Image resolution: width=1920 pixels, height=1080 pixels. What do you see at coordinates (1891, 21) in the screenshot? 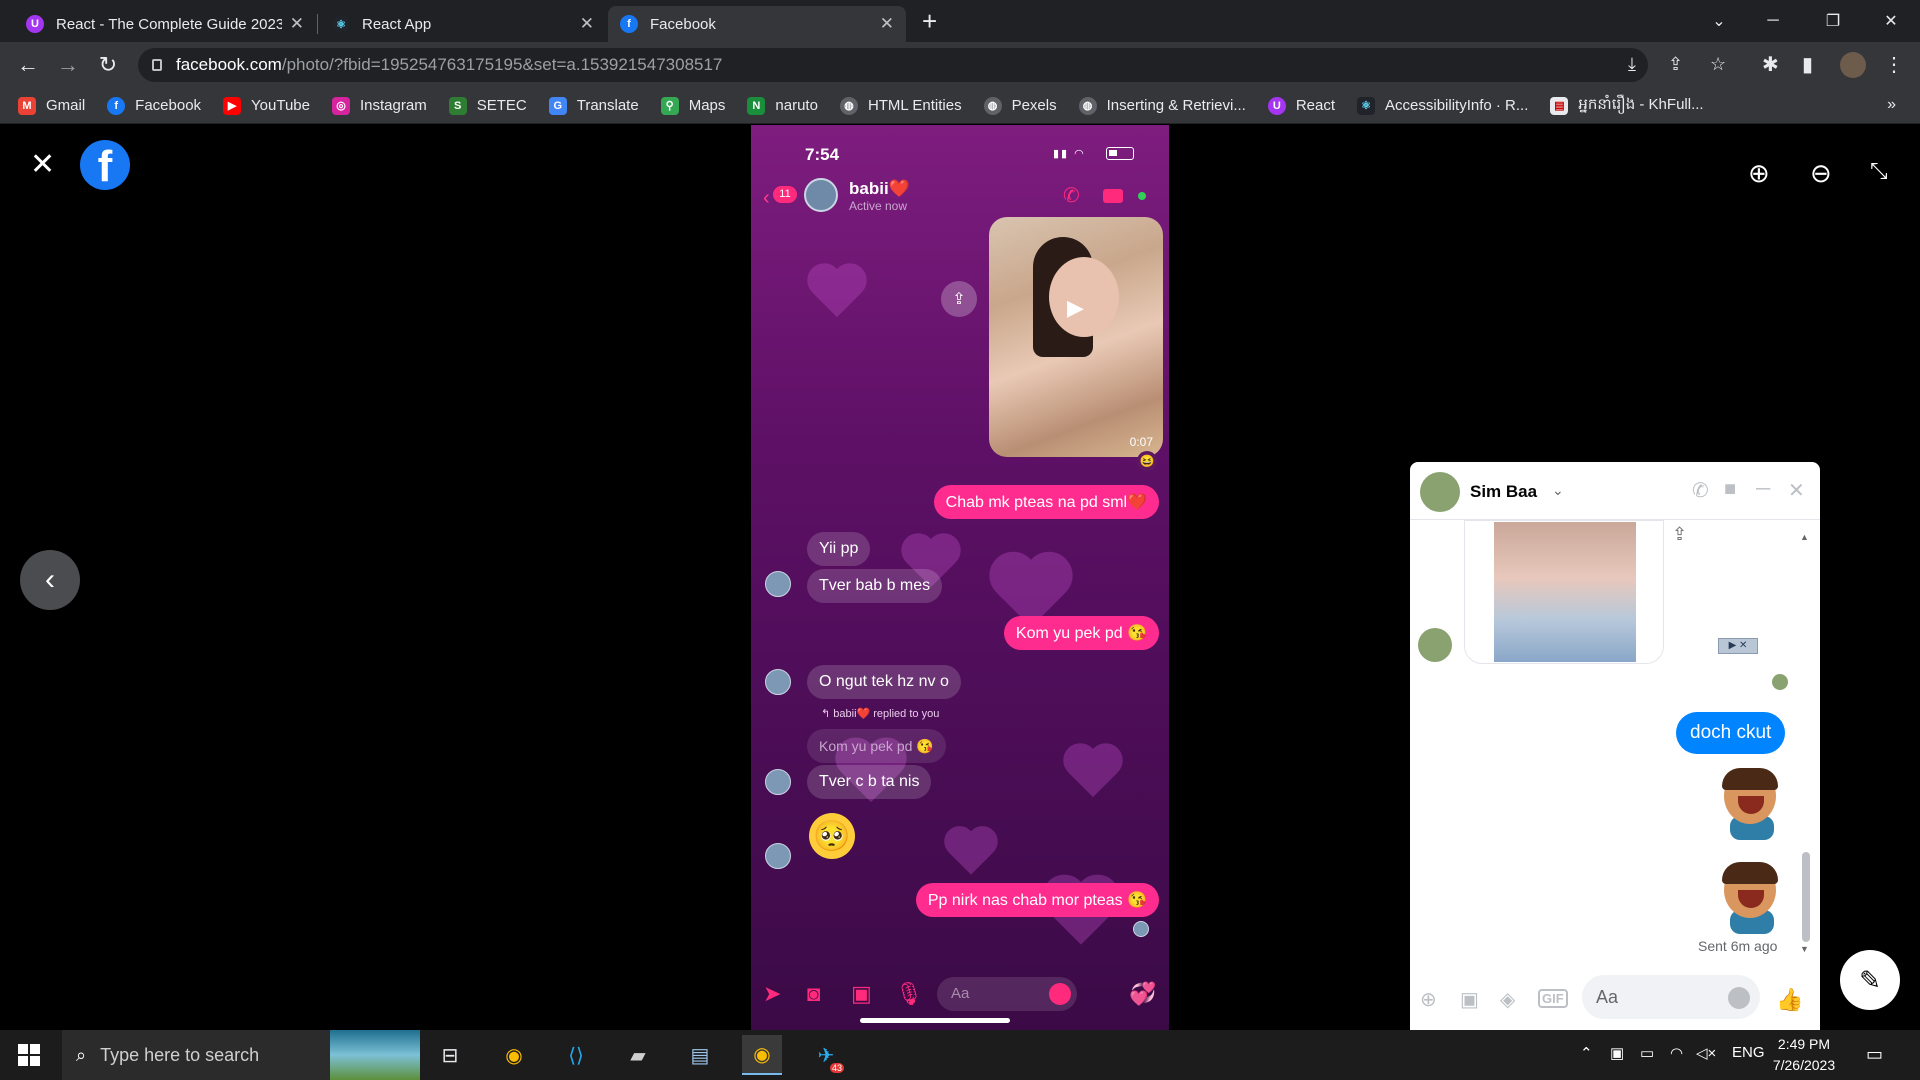
I see `close-window-button: ✕` at bounding box center [1891, 21].